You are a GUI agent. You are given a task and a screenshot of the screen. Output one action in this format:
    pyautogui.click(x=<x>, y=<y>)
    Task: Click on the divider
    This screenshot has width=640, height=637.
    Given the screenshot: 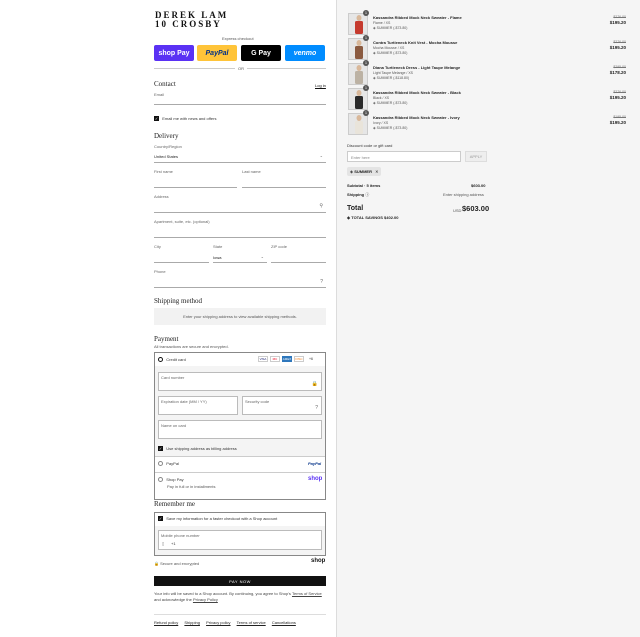 What is the action you would take?
    pyautogui.click(x=240, y=472)
    